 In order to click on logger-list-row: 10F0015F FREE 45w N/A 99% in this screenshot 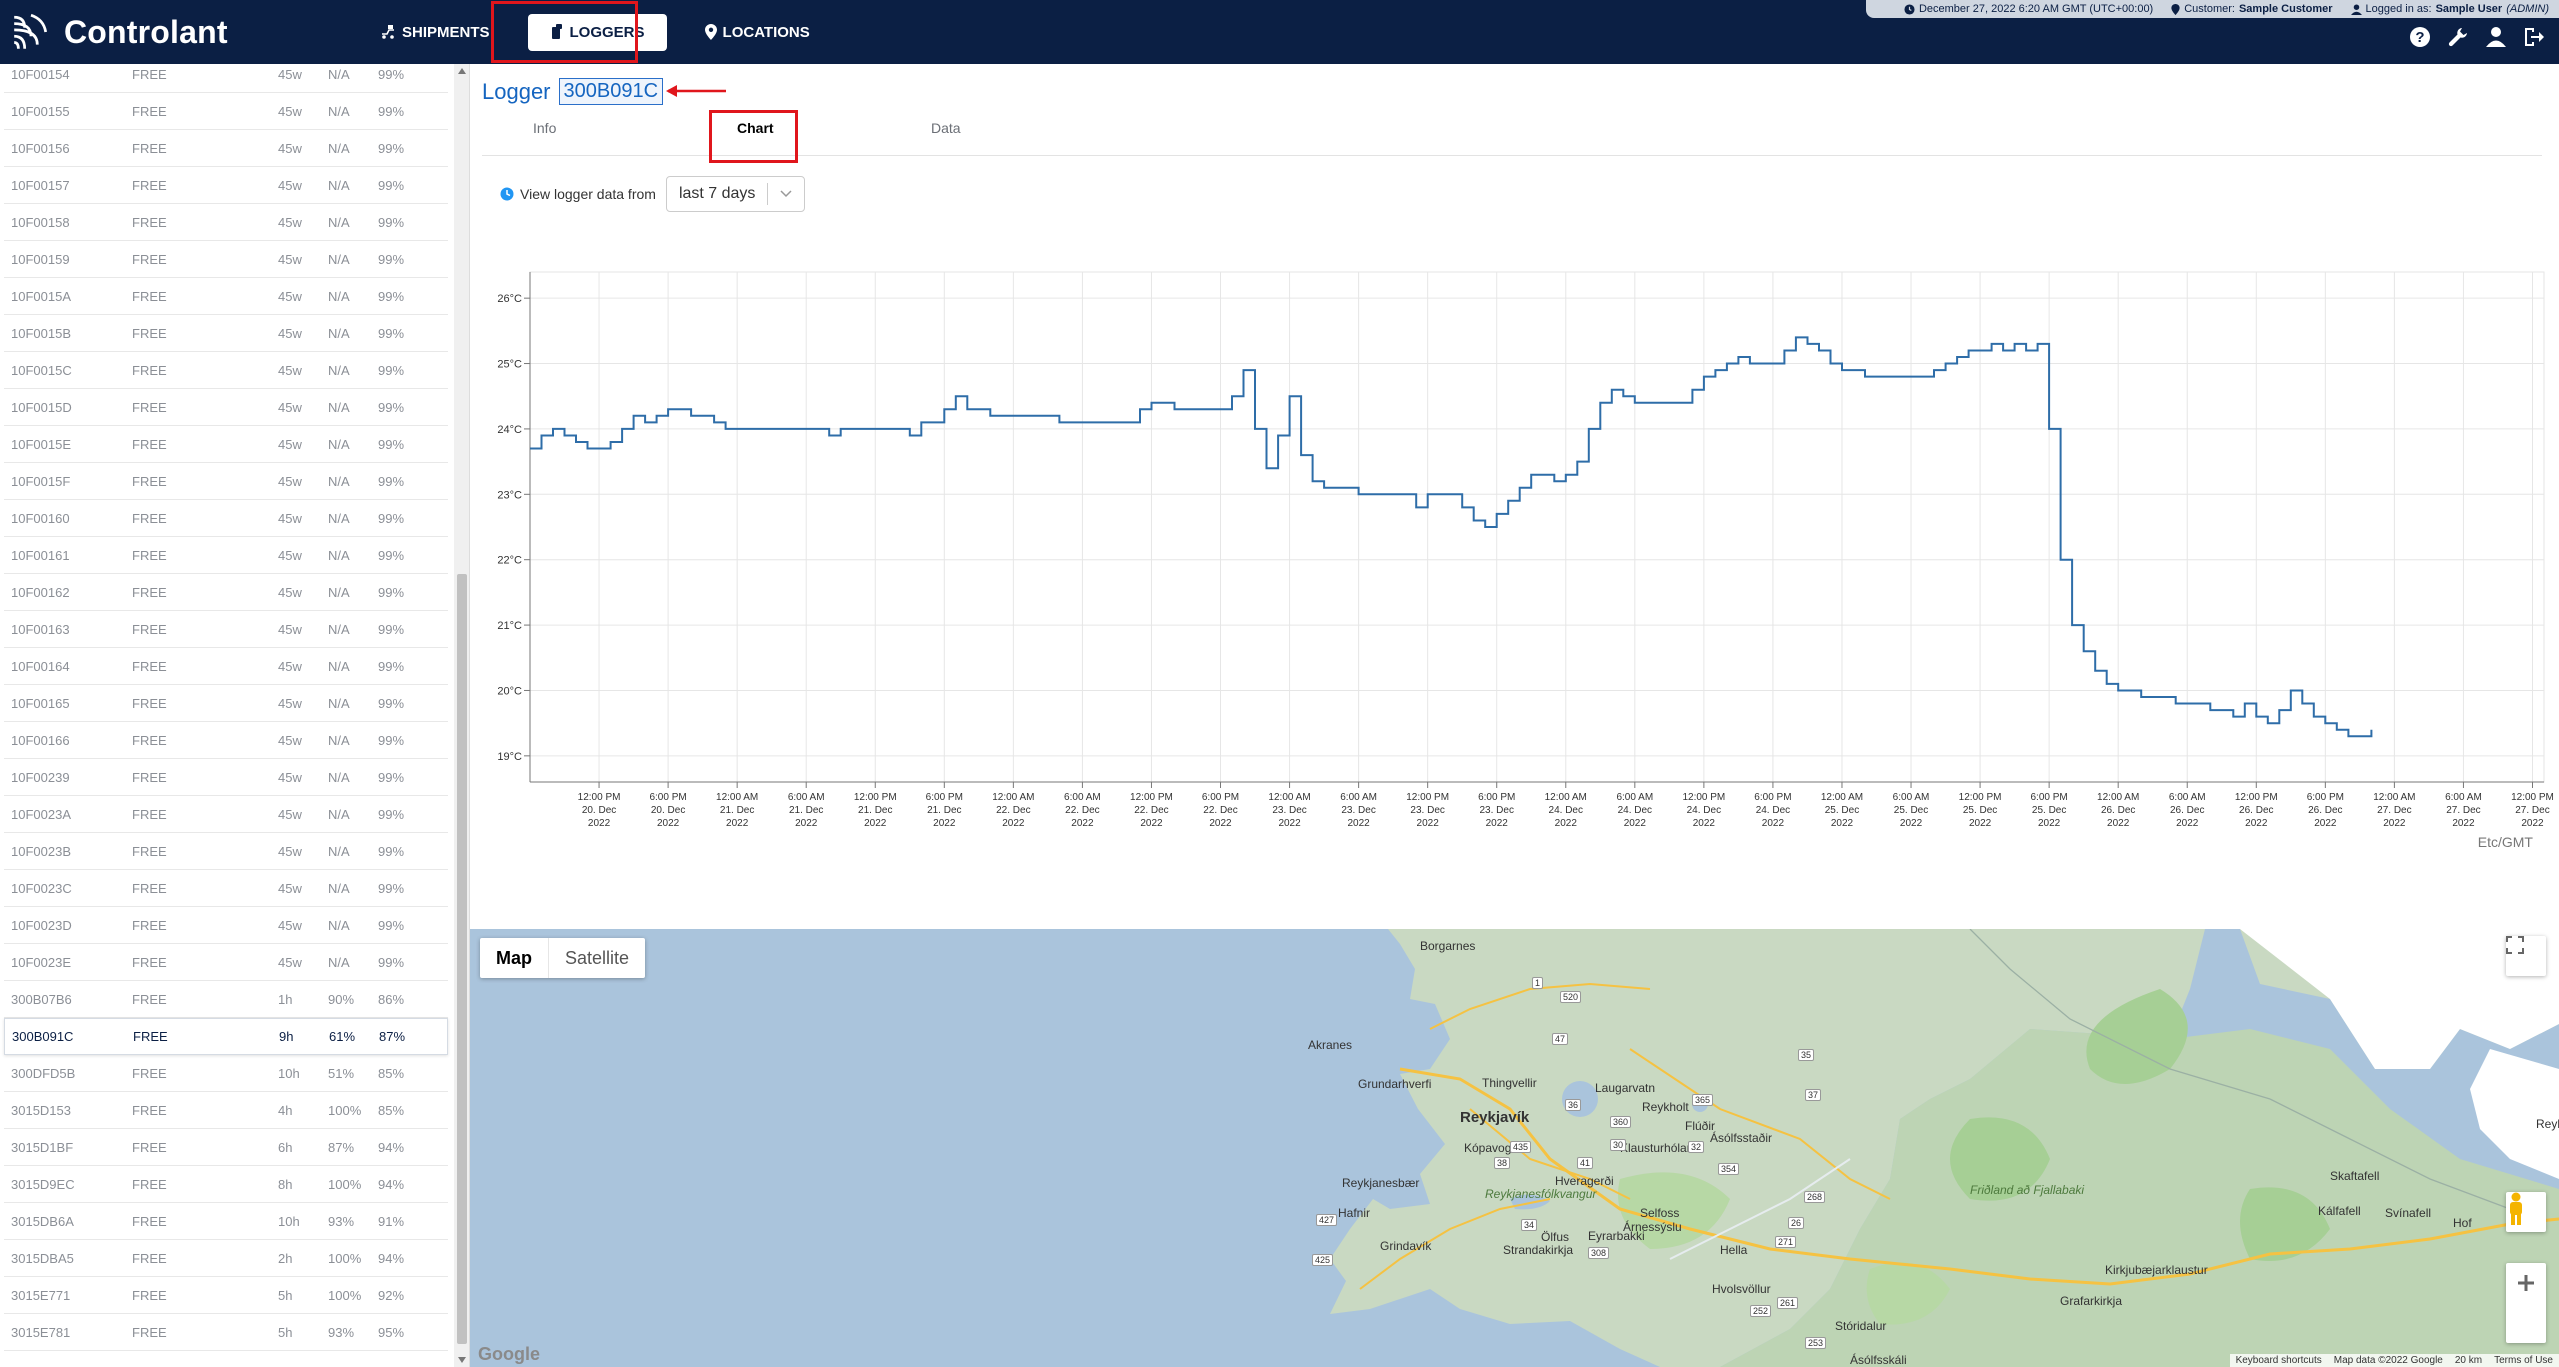, I will do `click(226, 481)`.